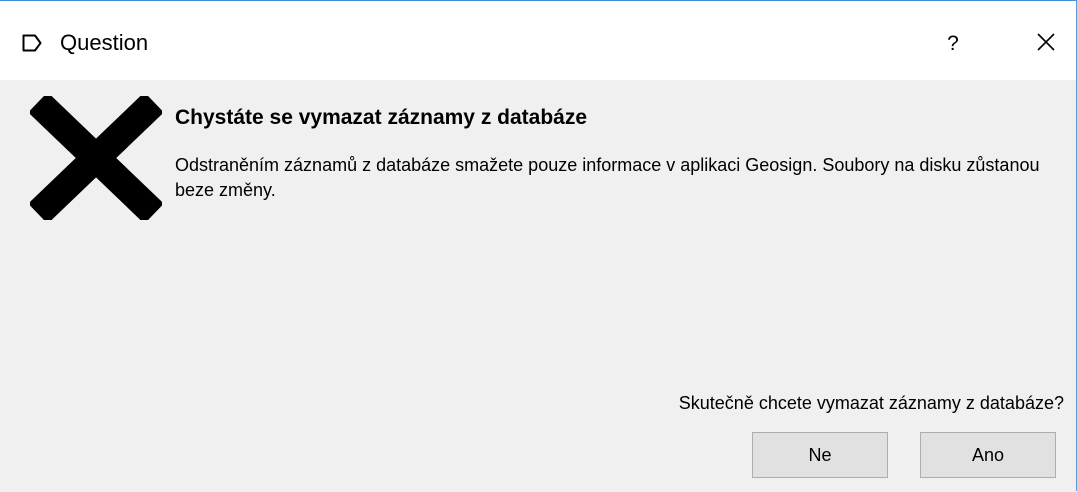 This screenshot has width=1077, height=492. I want to click on window-title: Question, so click(104, 42).